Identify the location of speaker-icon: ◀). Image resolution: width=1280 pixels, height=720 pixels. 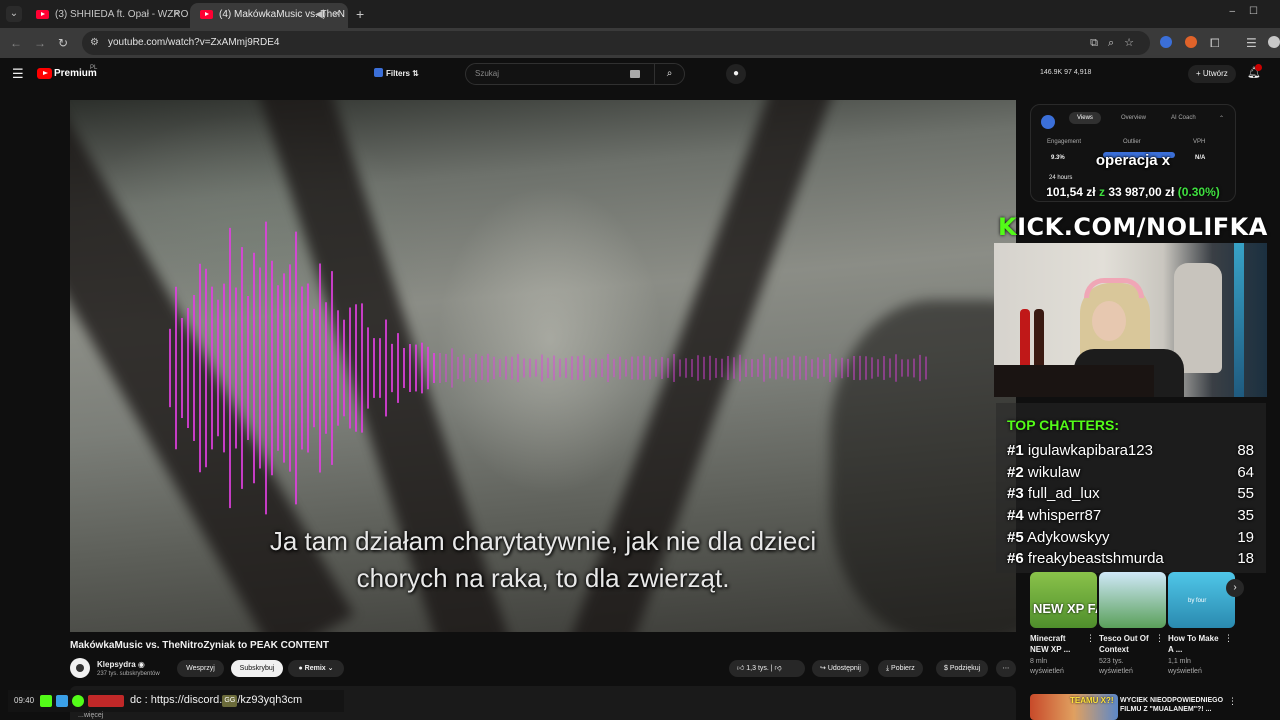
(320, 14).